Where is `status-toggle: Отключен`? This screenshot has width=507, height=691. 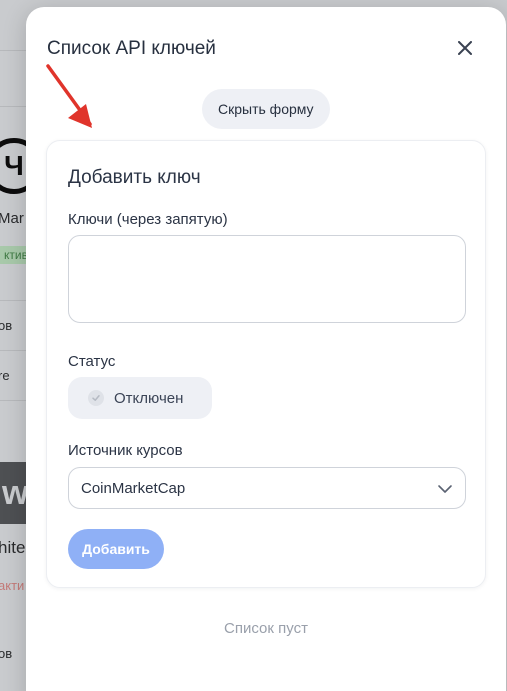
status-toggle: Отключен is located at coordinates (140, 398).